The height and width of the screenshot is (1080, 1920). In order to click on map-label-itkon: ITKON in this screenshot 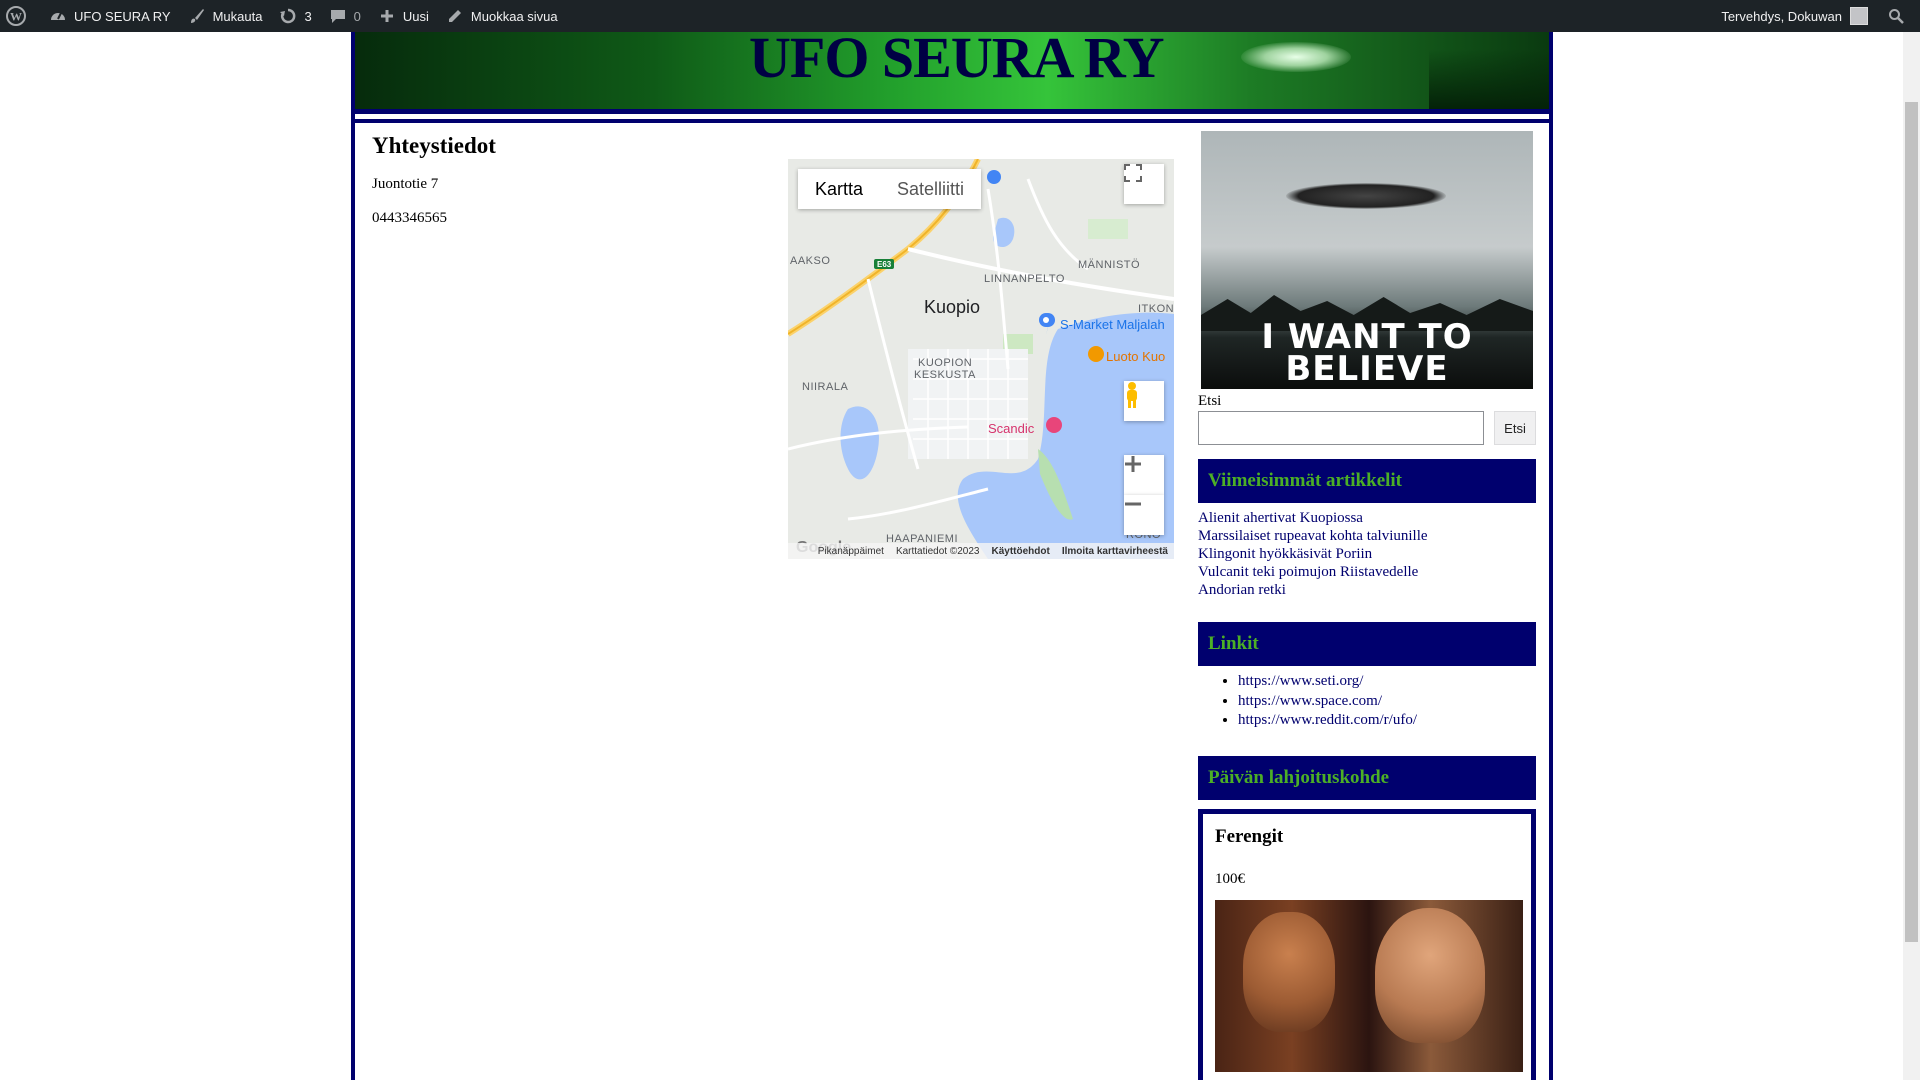, I will do `click(1156, 309)`.